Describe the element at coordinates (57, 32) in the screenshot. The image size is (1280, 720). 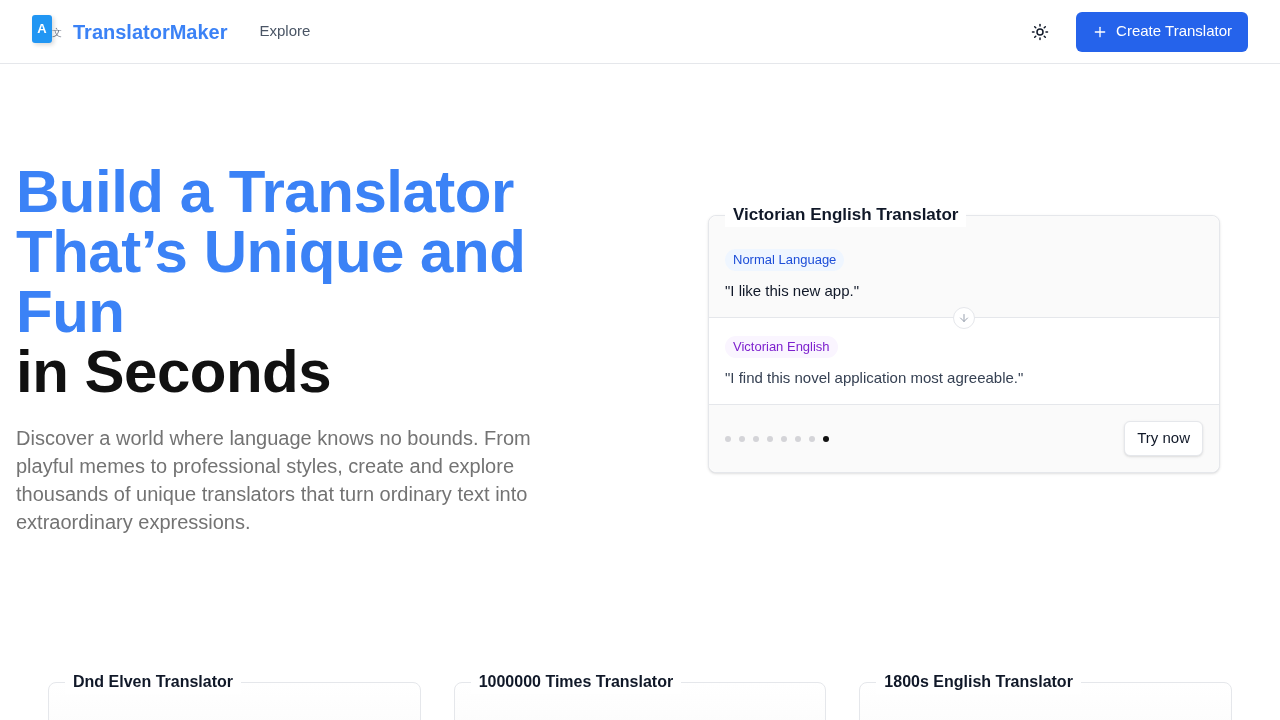
I see `logo-glyph: 文` at that location.